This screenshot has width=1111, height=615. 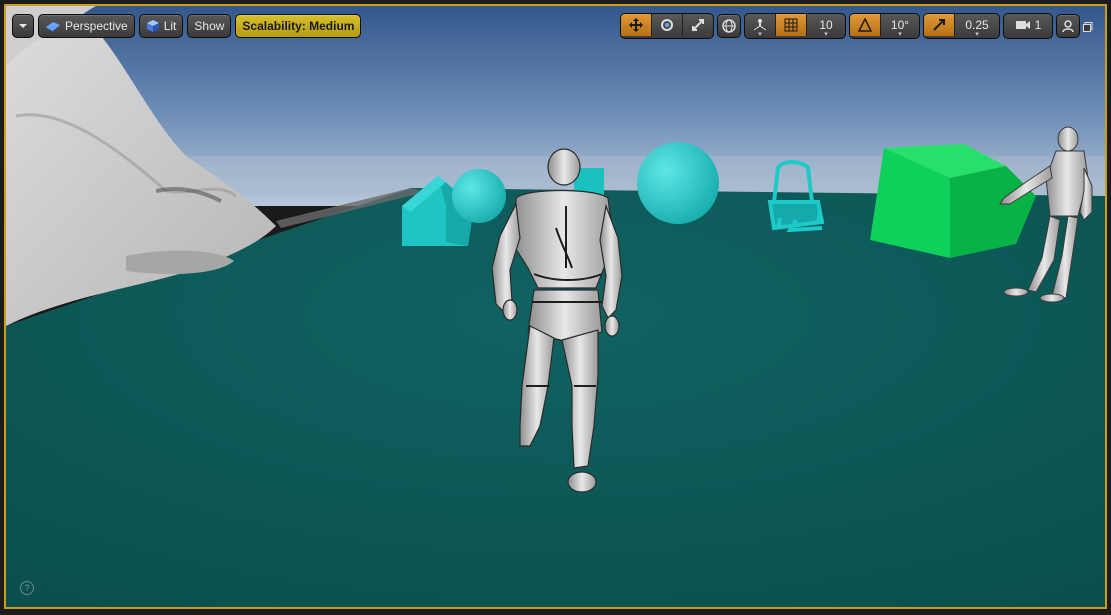 I want to click on angle-icon, so click(x=865, y=25).